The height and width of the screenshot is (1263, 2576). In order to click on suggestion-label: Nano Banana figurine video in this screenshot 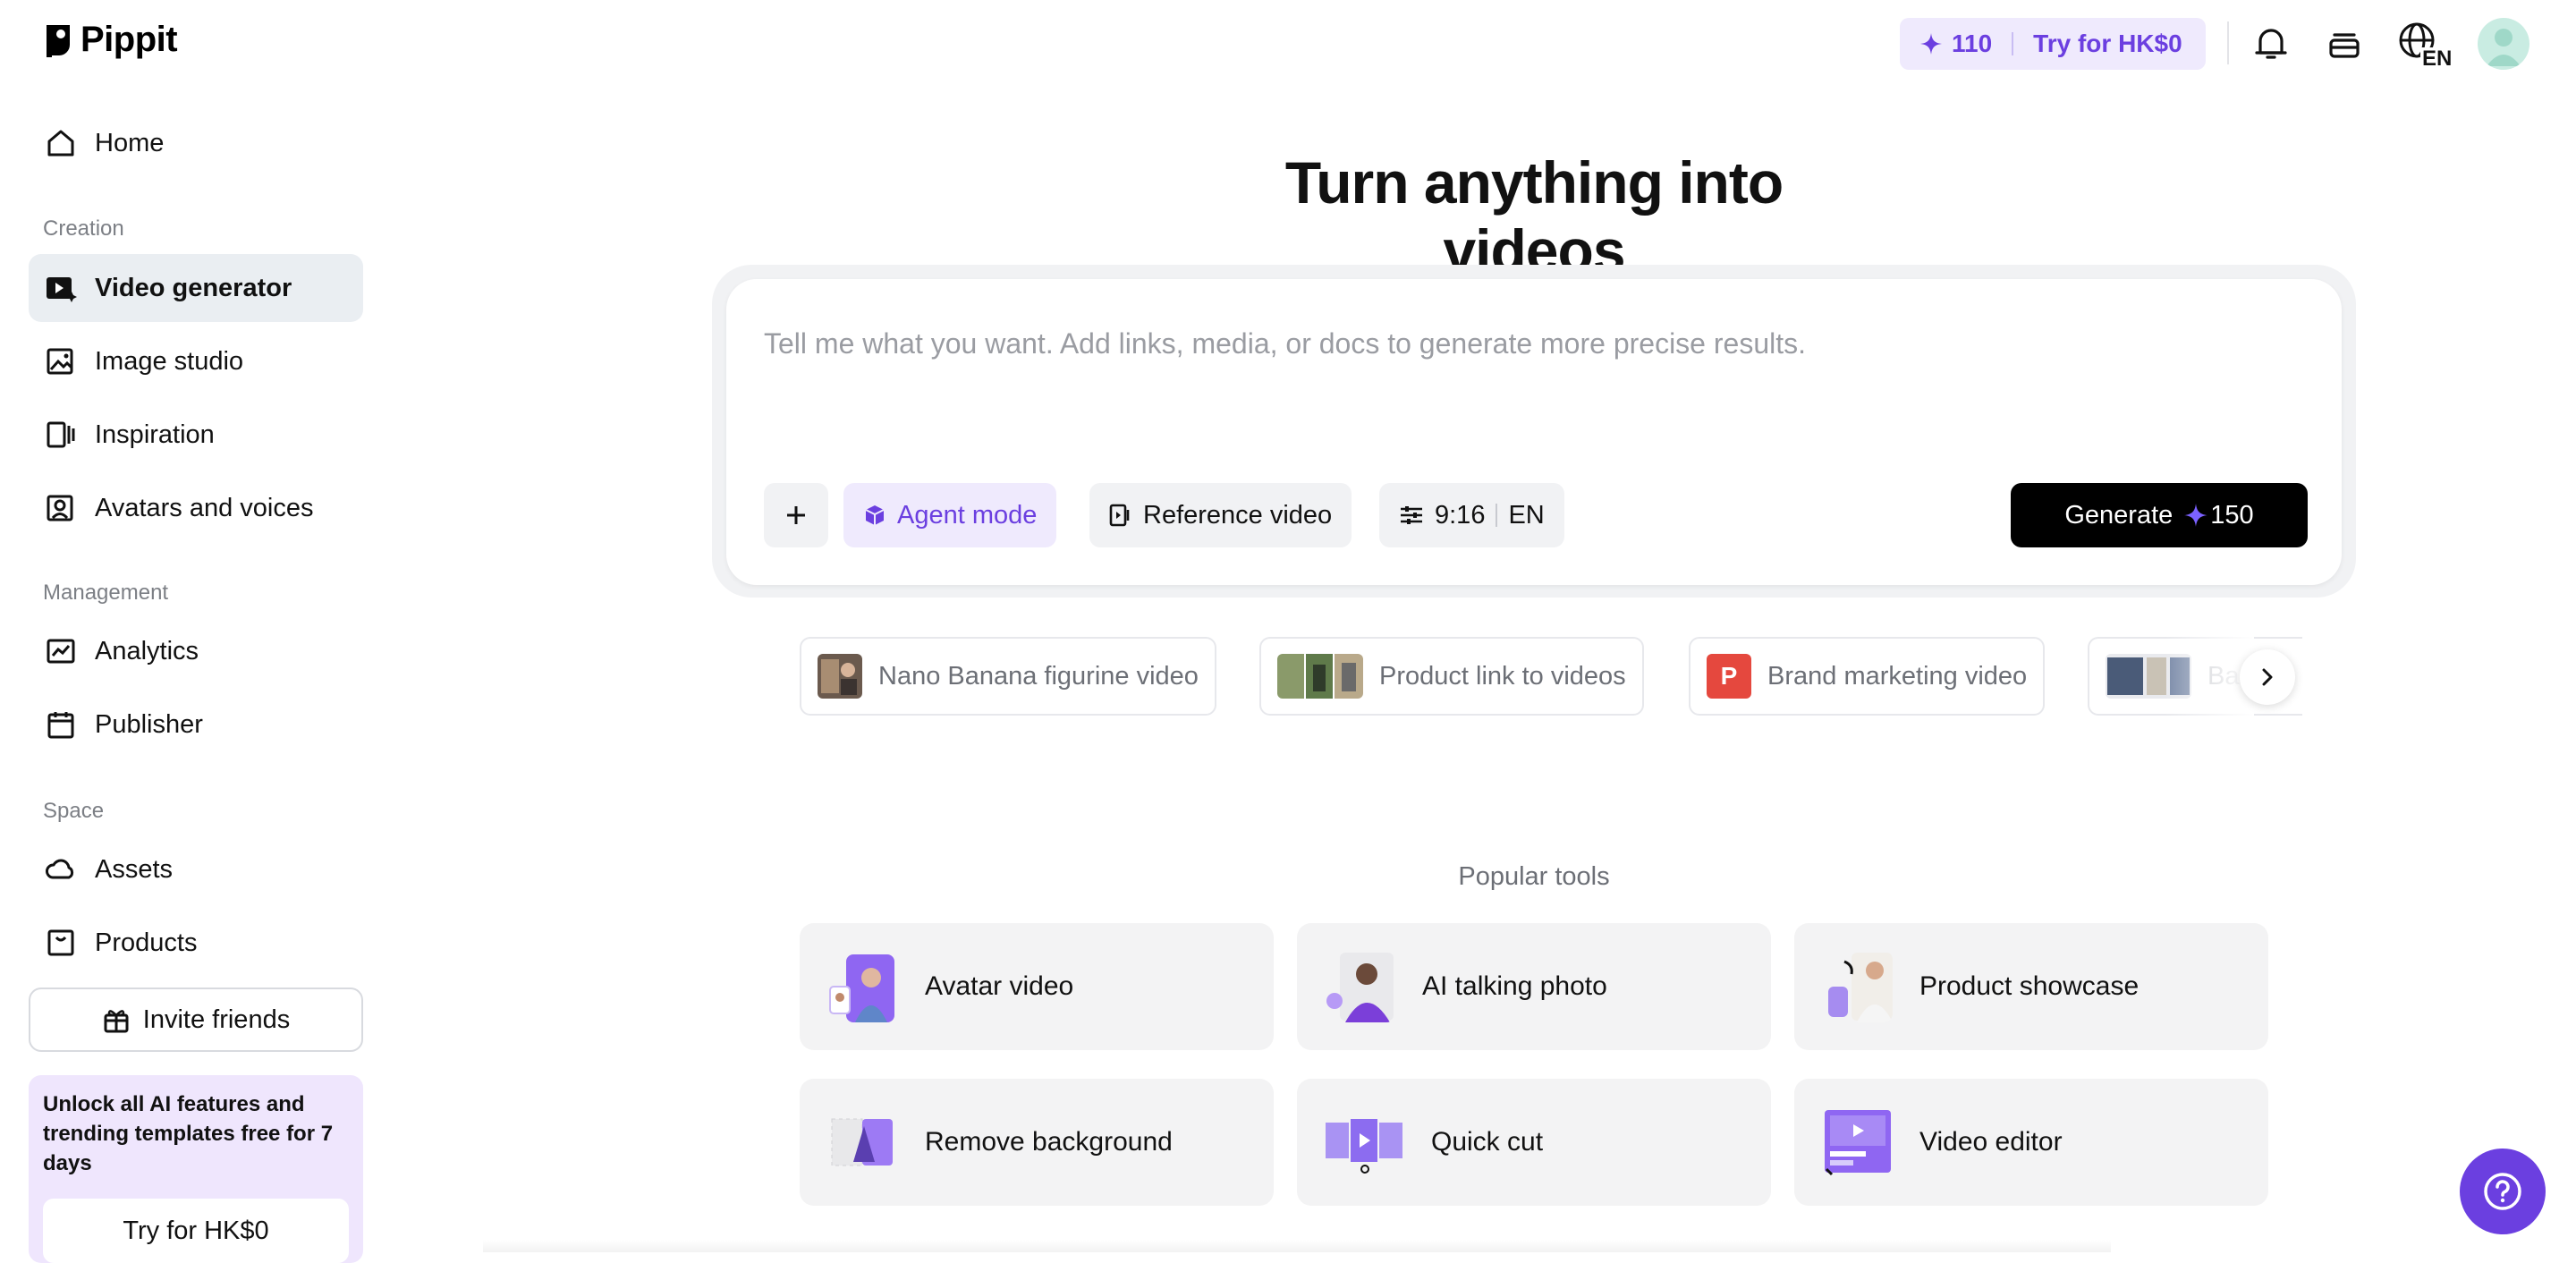, I will do `click(1038, 676)`.